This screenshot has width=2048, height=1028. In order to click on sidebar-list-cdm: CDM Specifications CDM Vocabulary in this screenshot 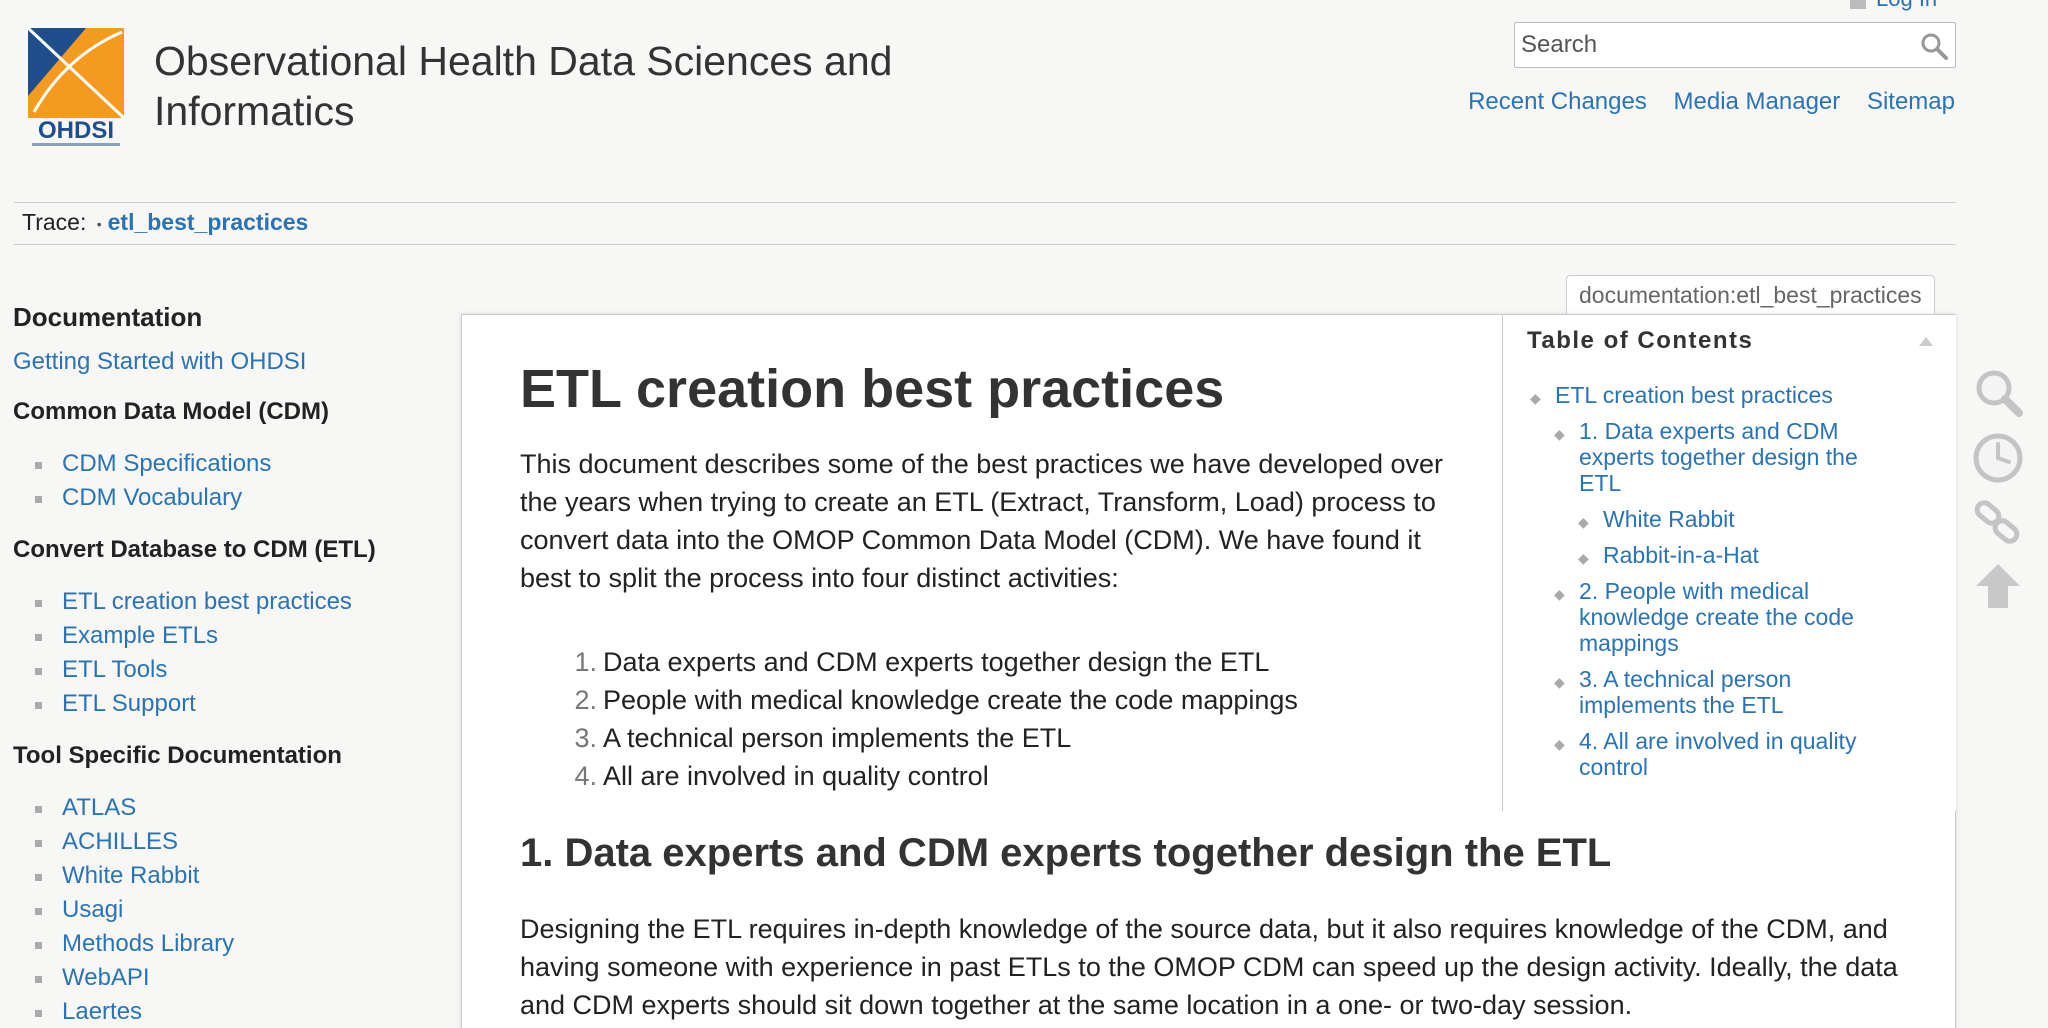, I will do `click(223, 481)`.